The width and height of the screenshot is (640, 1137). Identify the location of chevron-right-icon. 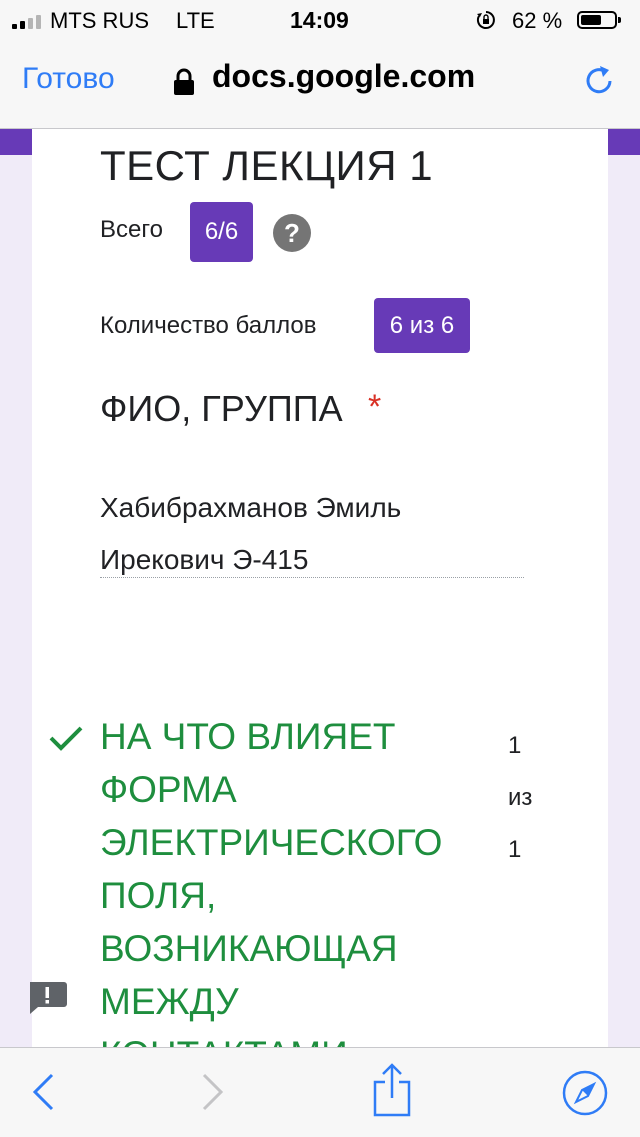
(213, 1092).